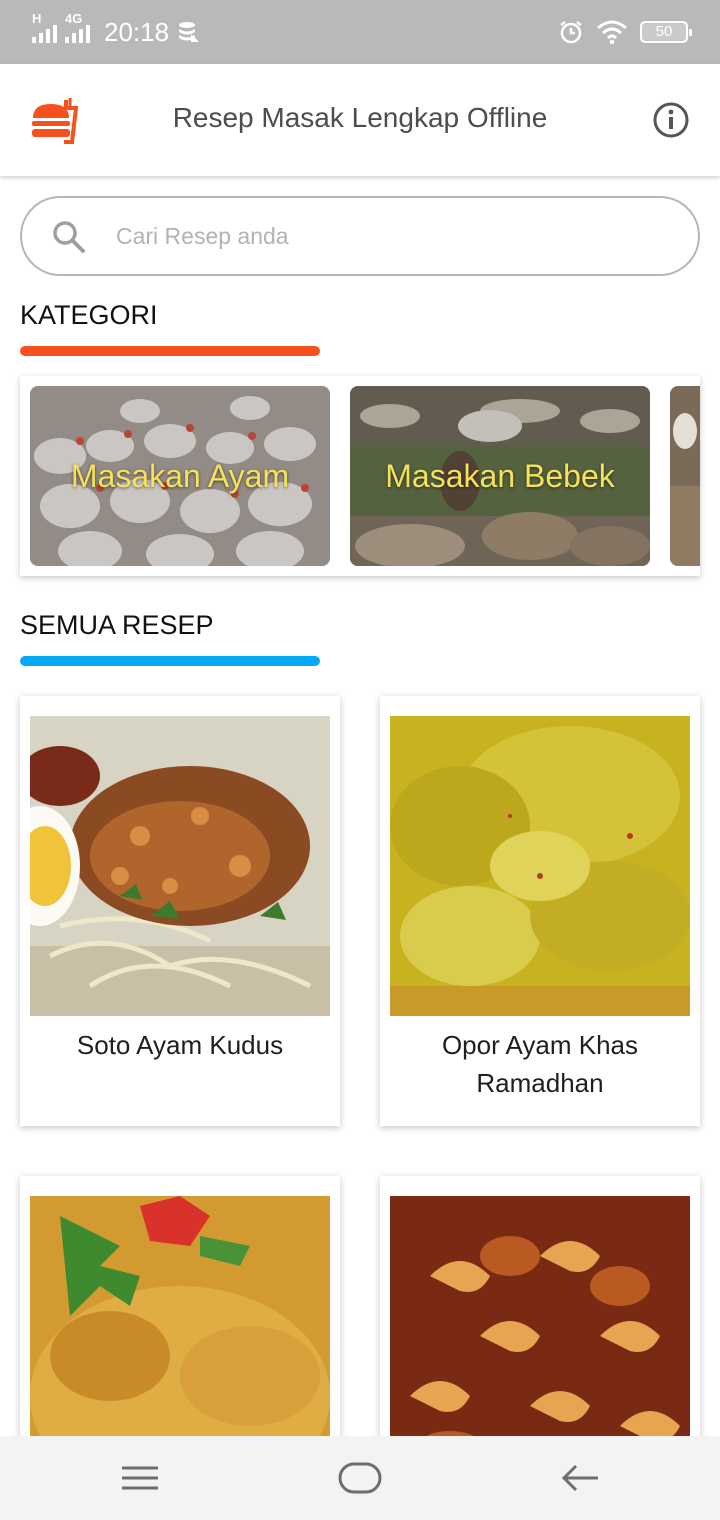 The width and height of the screenshot is (720, 1520). What do you see at coordinates (180, 1045) in the screenshot?
I see `recipe-name: Soto Ayam Kudus` at bounding box center [180, 1045].